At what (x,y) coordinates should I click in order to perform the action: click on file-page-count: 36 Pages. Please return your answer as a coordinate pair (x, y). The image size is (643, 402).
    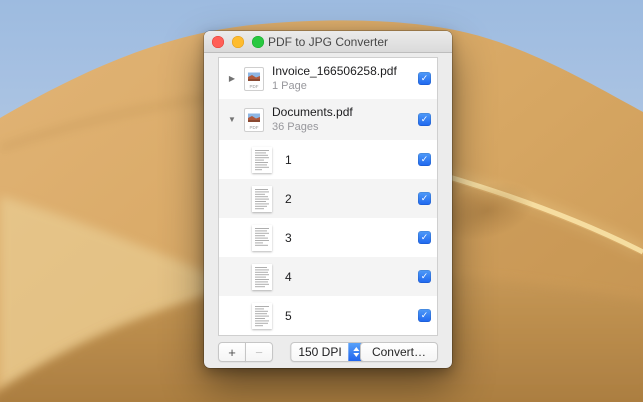
    Looking at the image, I should click on (295, 126).